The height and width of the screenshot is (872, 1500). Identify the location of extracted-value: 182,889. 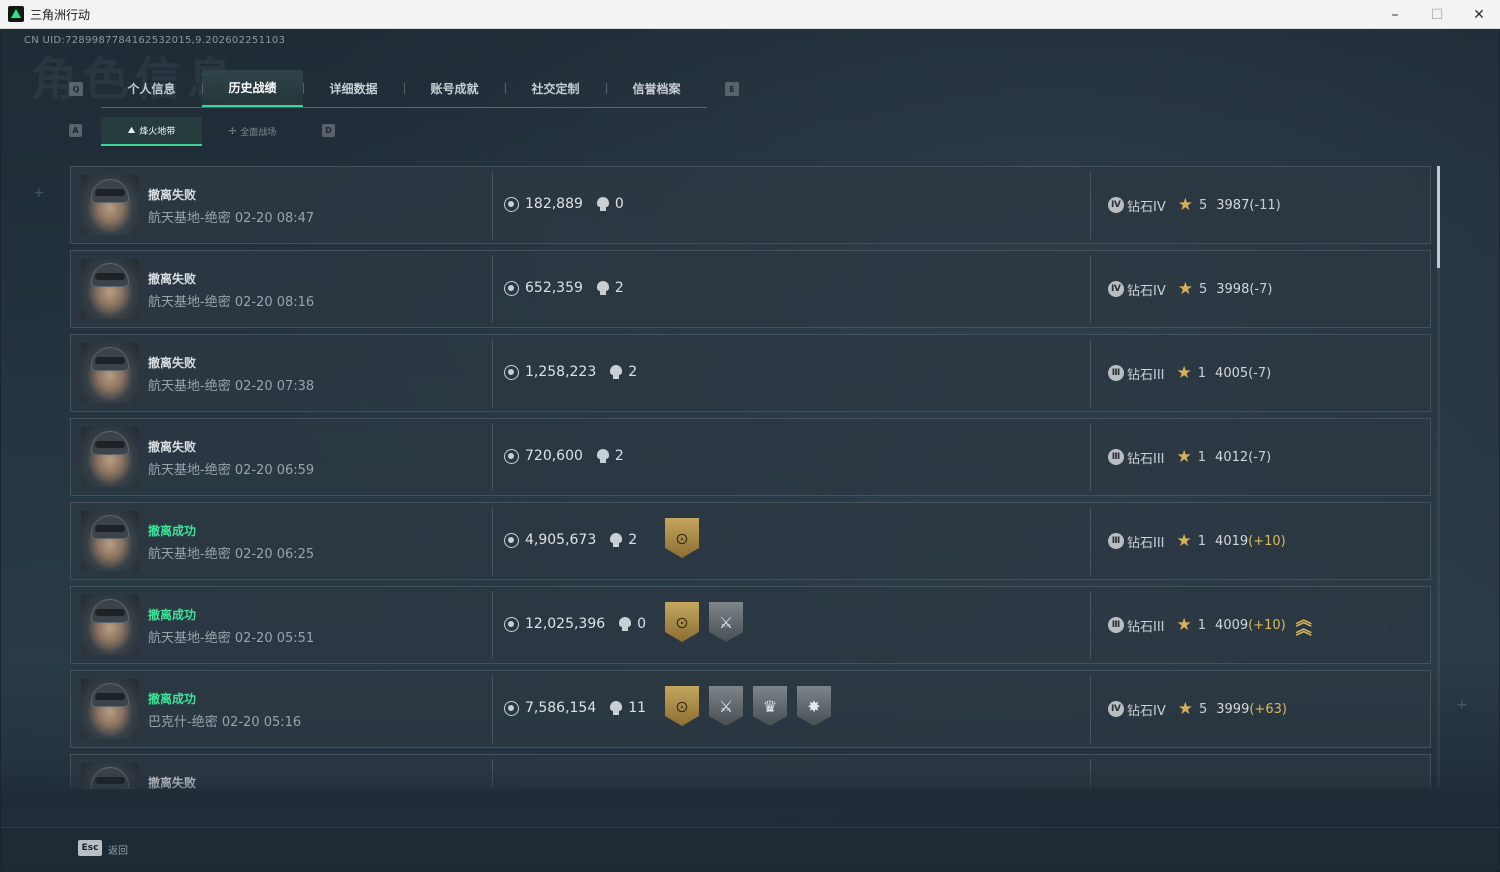
(554, 204).